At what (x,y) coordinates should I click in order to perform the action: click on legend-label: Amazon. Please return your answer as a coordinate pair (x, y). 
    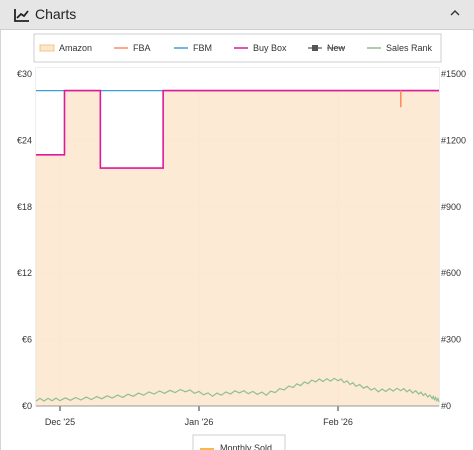
    Looking at the image, I should click on (75, 48).